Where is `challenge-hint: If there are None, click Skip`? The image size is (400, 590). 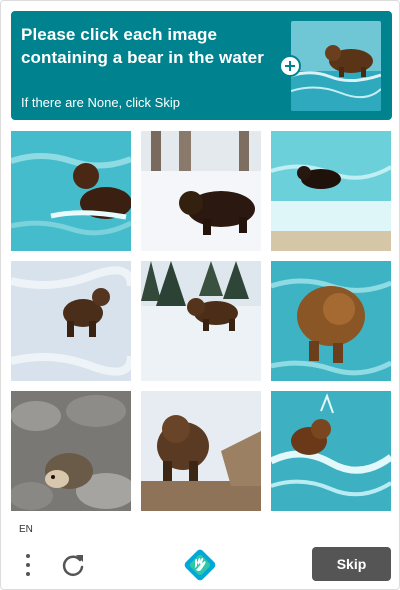 challenge-hint: If there are None, click Skip is located at coordinates (100, 102).